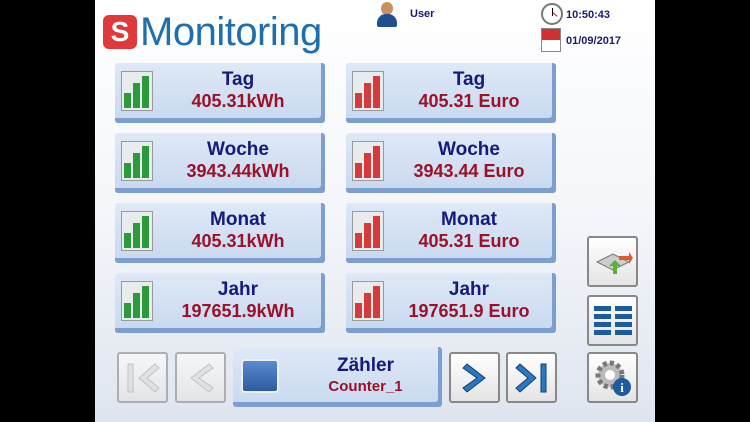 Image resolution: width=750 pixels, height=422 pixels. I want to click on data-transfer-button, so click(612, 261).